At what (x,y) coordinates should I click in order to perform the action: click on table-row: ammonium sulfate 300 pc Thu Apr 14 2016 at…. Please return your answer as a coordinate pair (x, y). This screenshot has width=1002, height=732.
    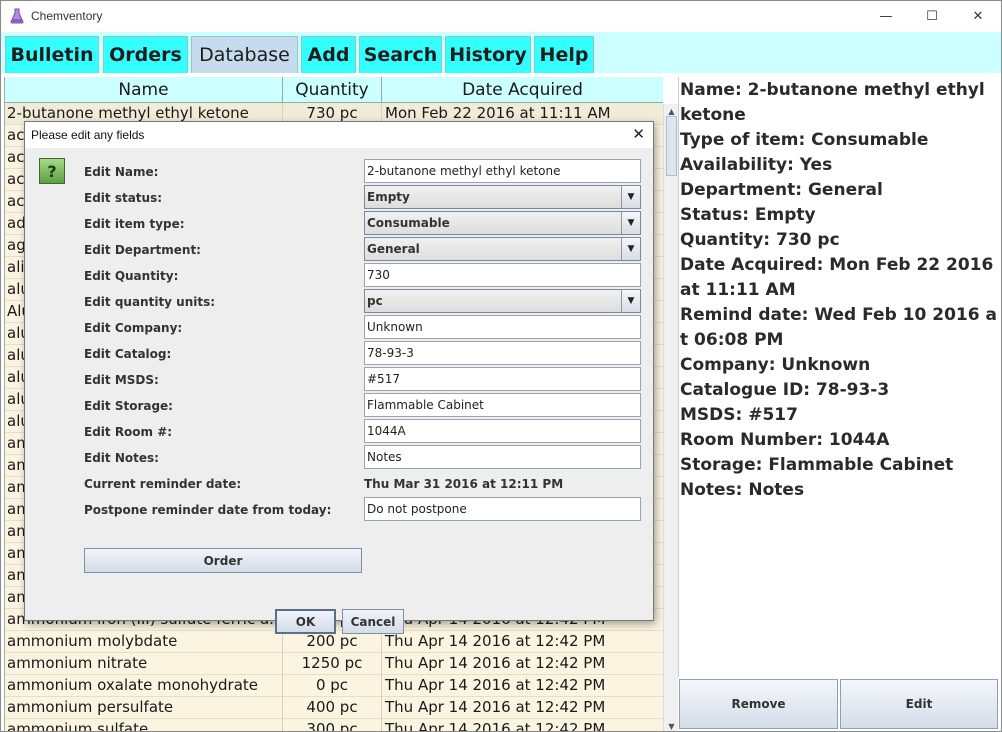
    Looking at the image, I should click on (334, 725).